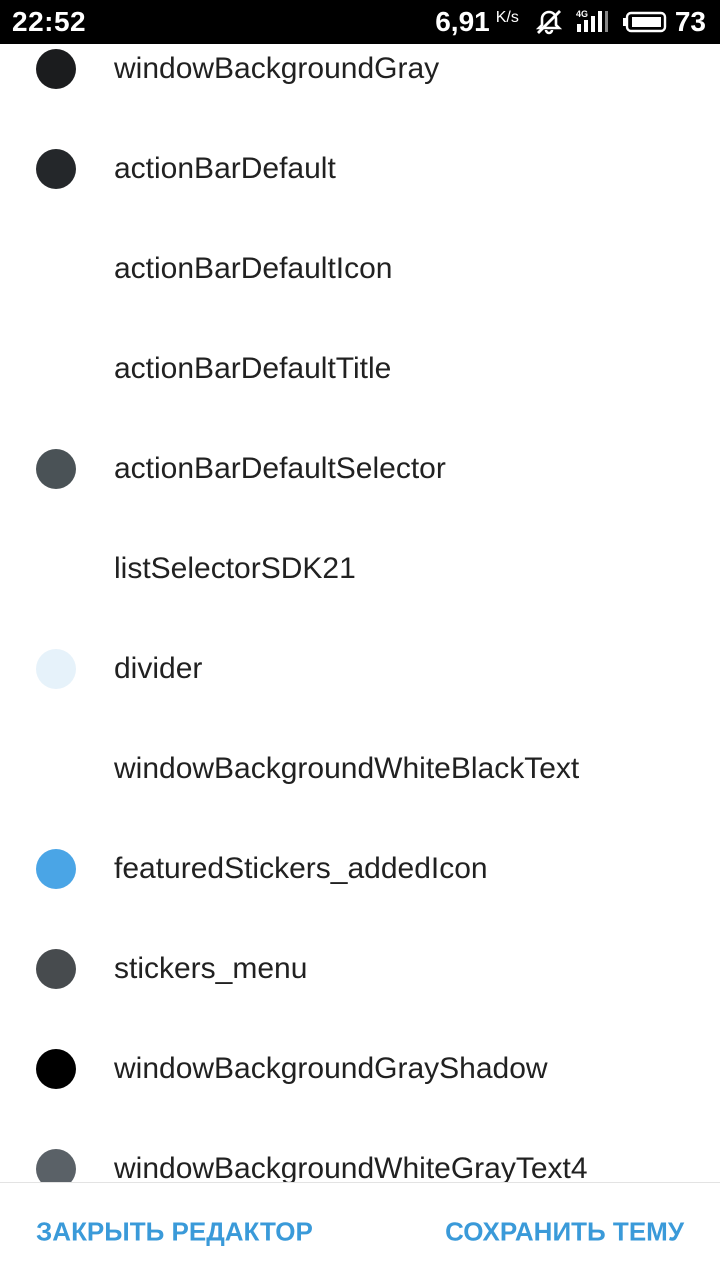 The width and height of the screenshot is (720, 1280). Describe the element at coordinates (158, 668) in the screenshot. I see `theme-item-label: divider` at that location.